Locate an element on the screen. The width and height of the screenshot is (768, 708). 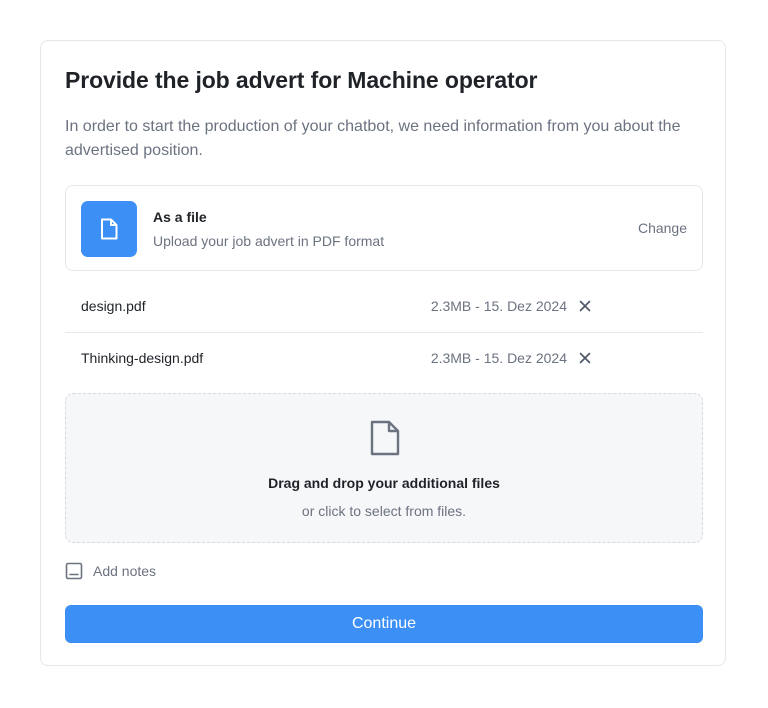
dropzone-subtitle: or click to select from files. is located at coordinates (384, 511).